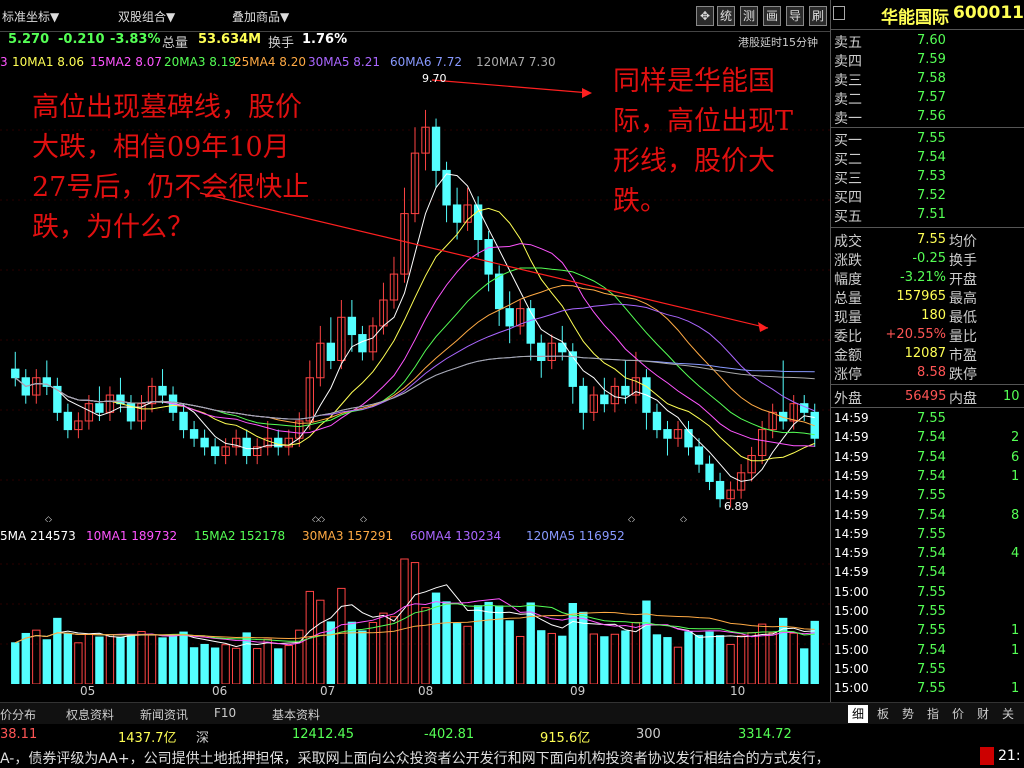 The width and height of the screenshot is (1024, 768). Describe the element at coordinates (929, 258) in the screenshot. I see `stat-value: -0.25` at that location.